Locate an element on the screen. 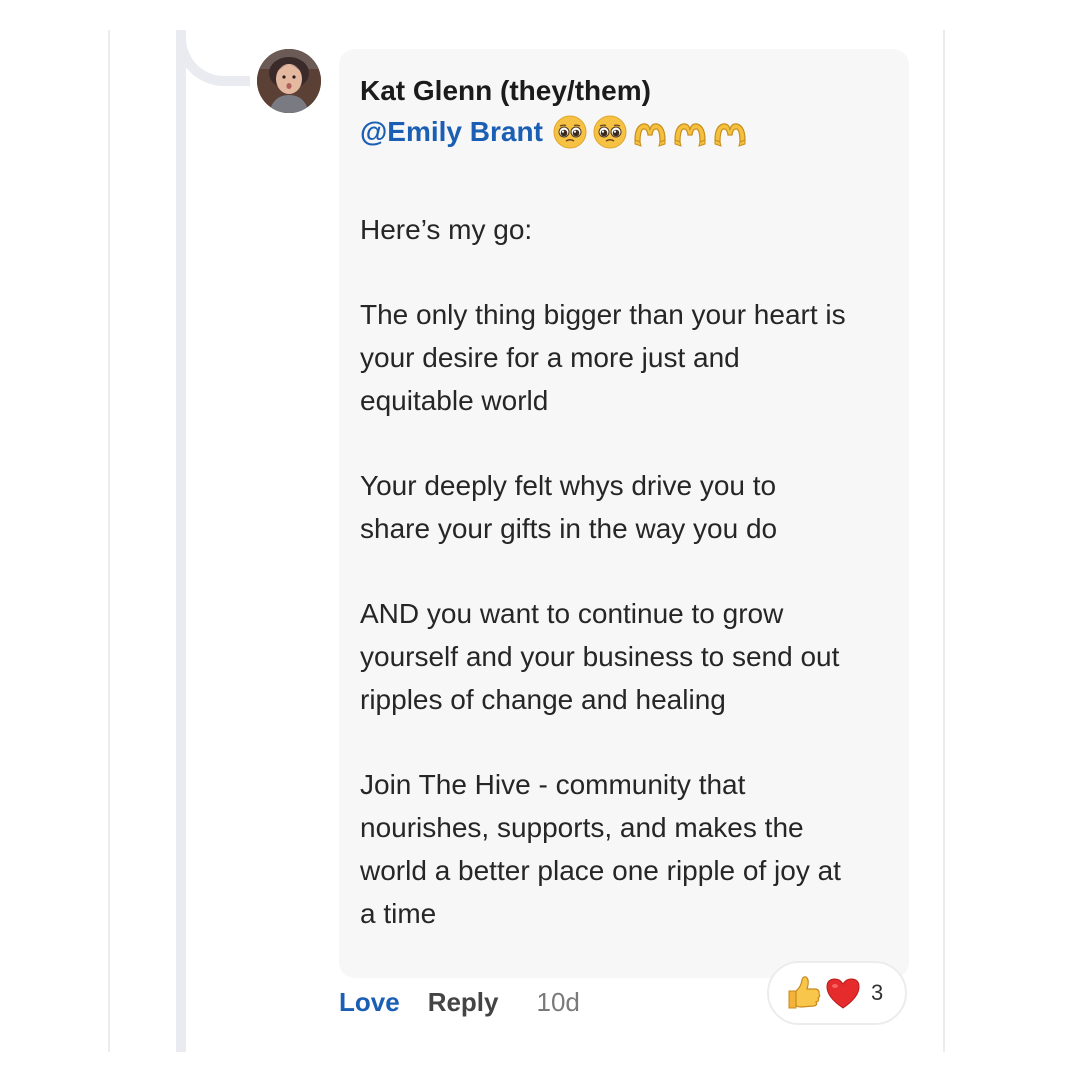 This screenshot has height=1080, width=1080. comment-actions: Love Reply 10d is located at coordinates (459, 1002).